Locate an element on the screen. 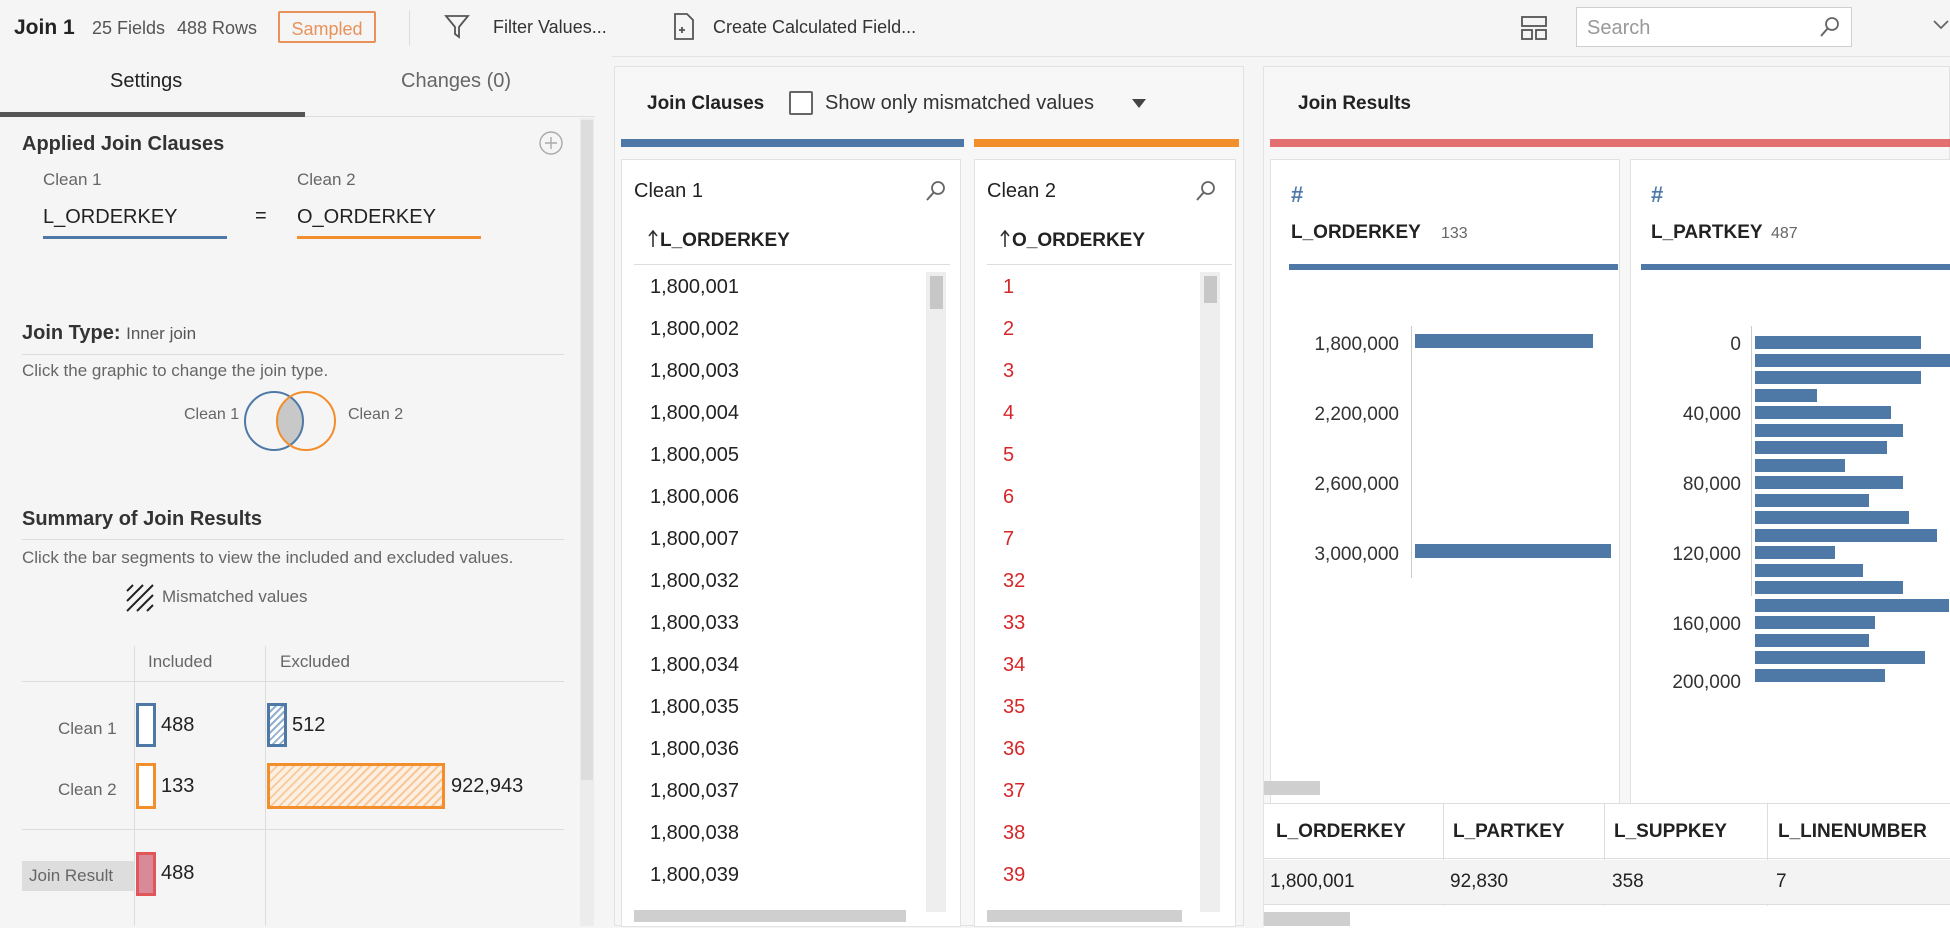 The width and height of the screenshot is (1950, 928). clean2-excluded-bar is located at coordinates (356, 786).